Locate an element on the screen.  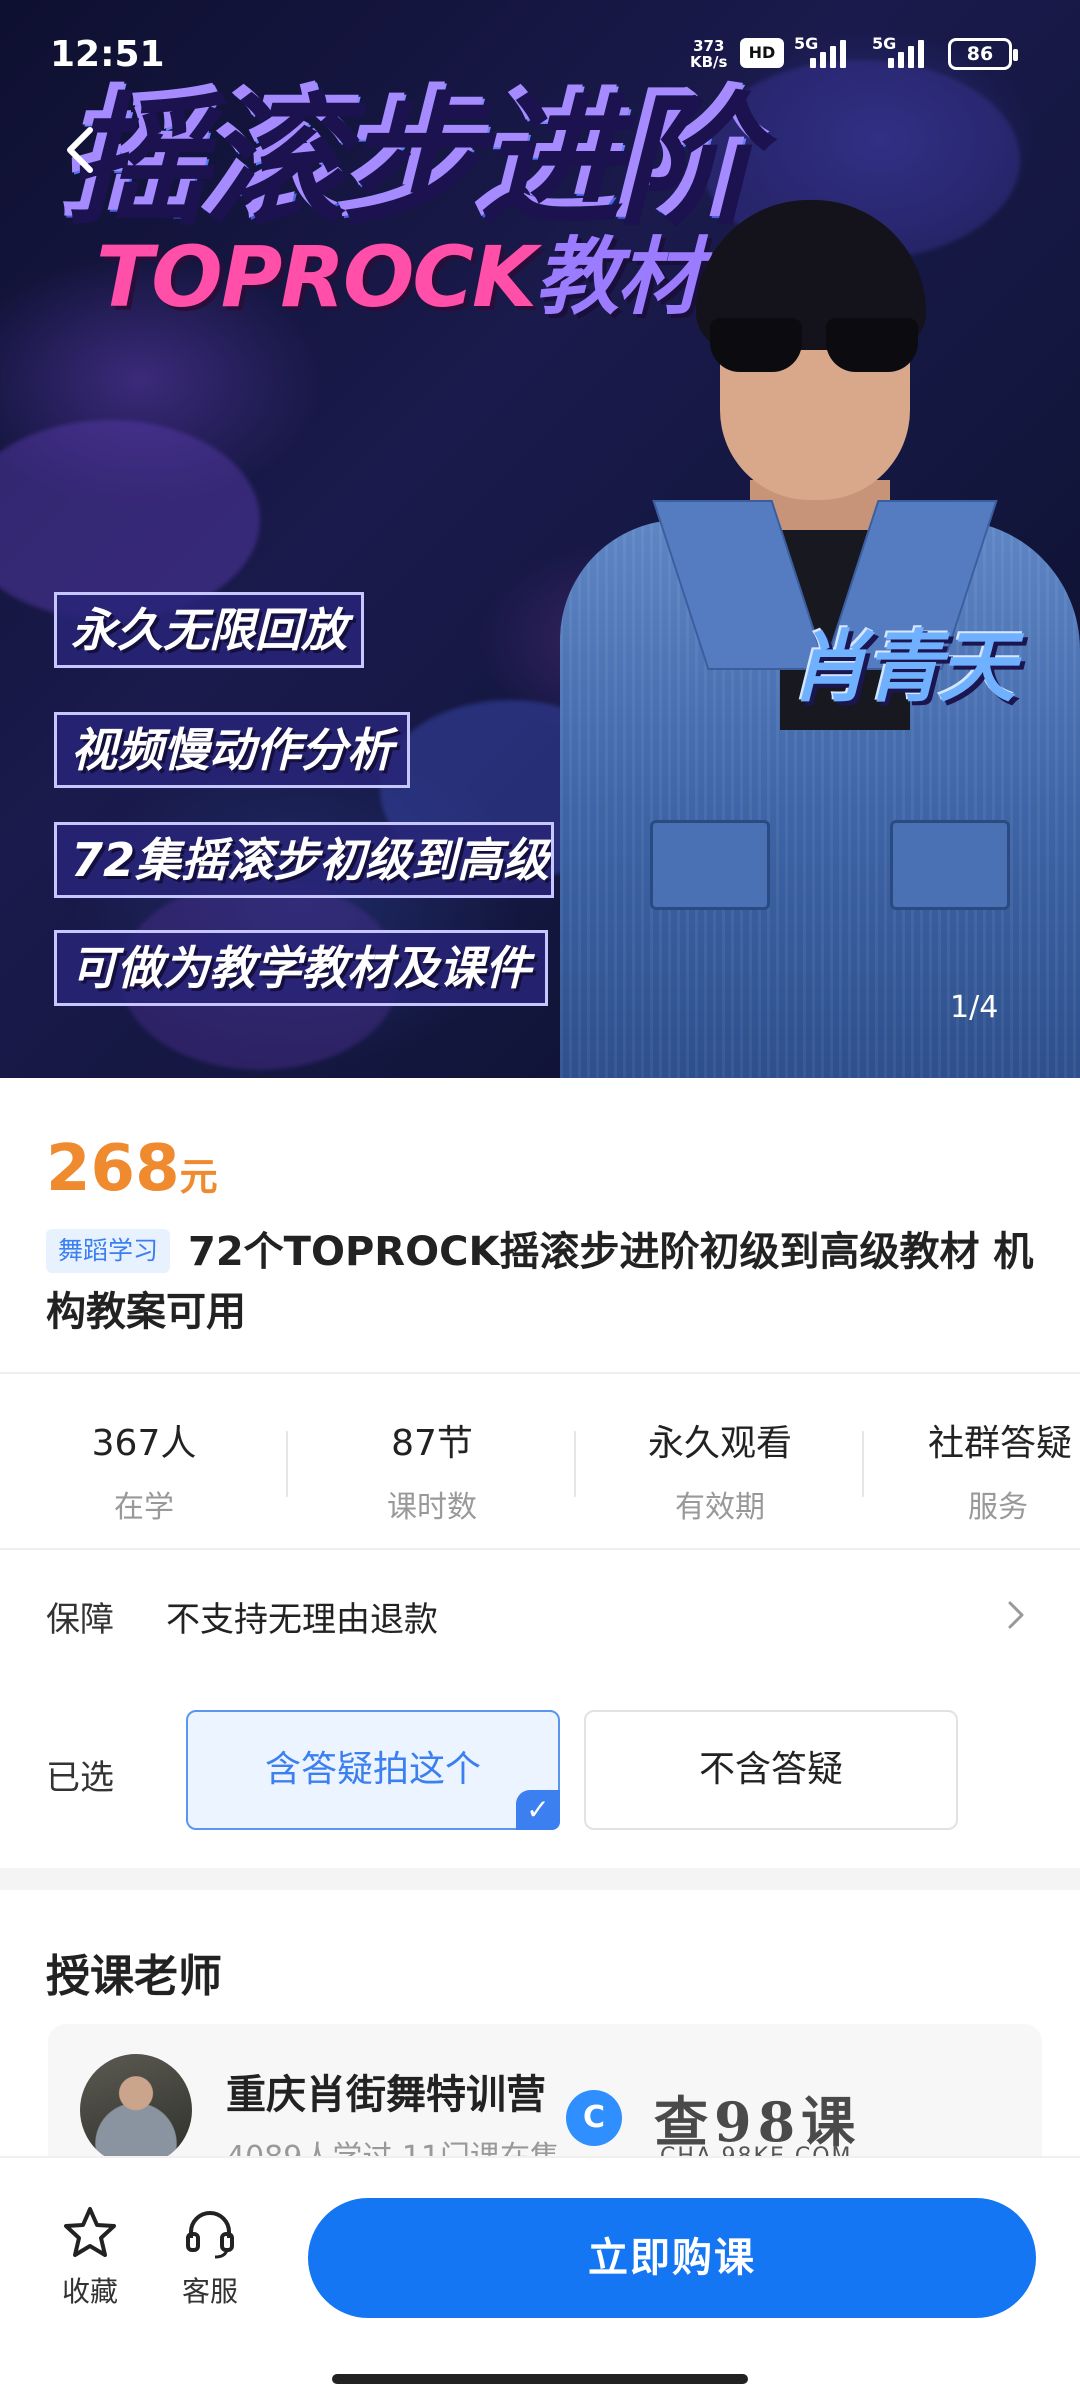
banner-pager: 1/4 is located at coordinates (974, 1007).